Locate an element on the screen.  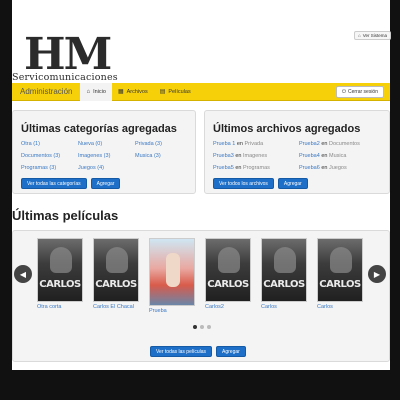
add-file-button: Agregar is located at coordinates (292, 183).